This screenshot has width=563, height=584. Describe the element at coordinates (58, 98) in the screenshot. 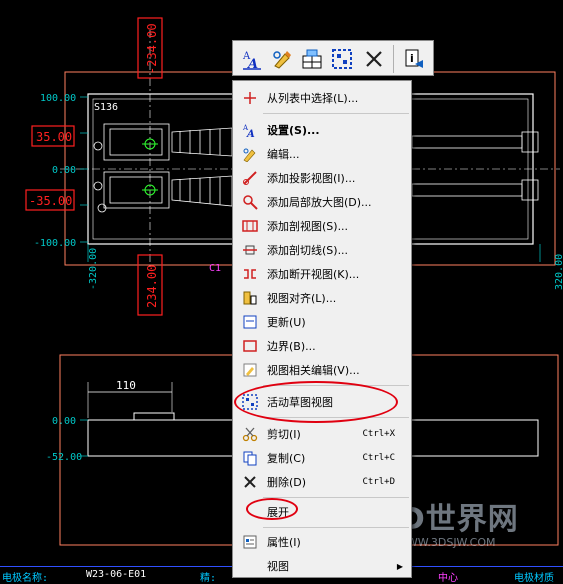

I see `dim-y-100: 100.00` at that location.